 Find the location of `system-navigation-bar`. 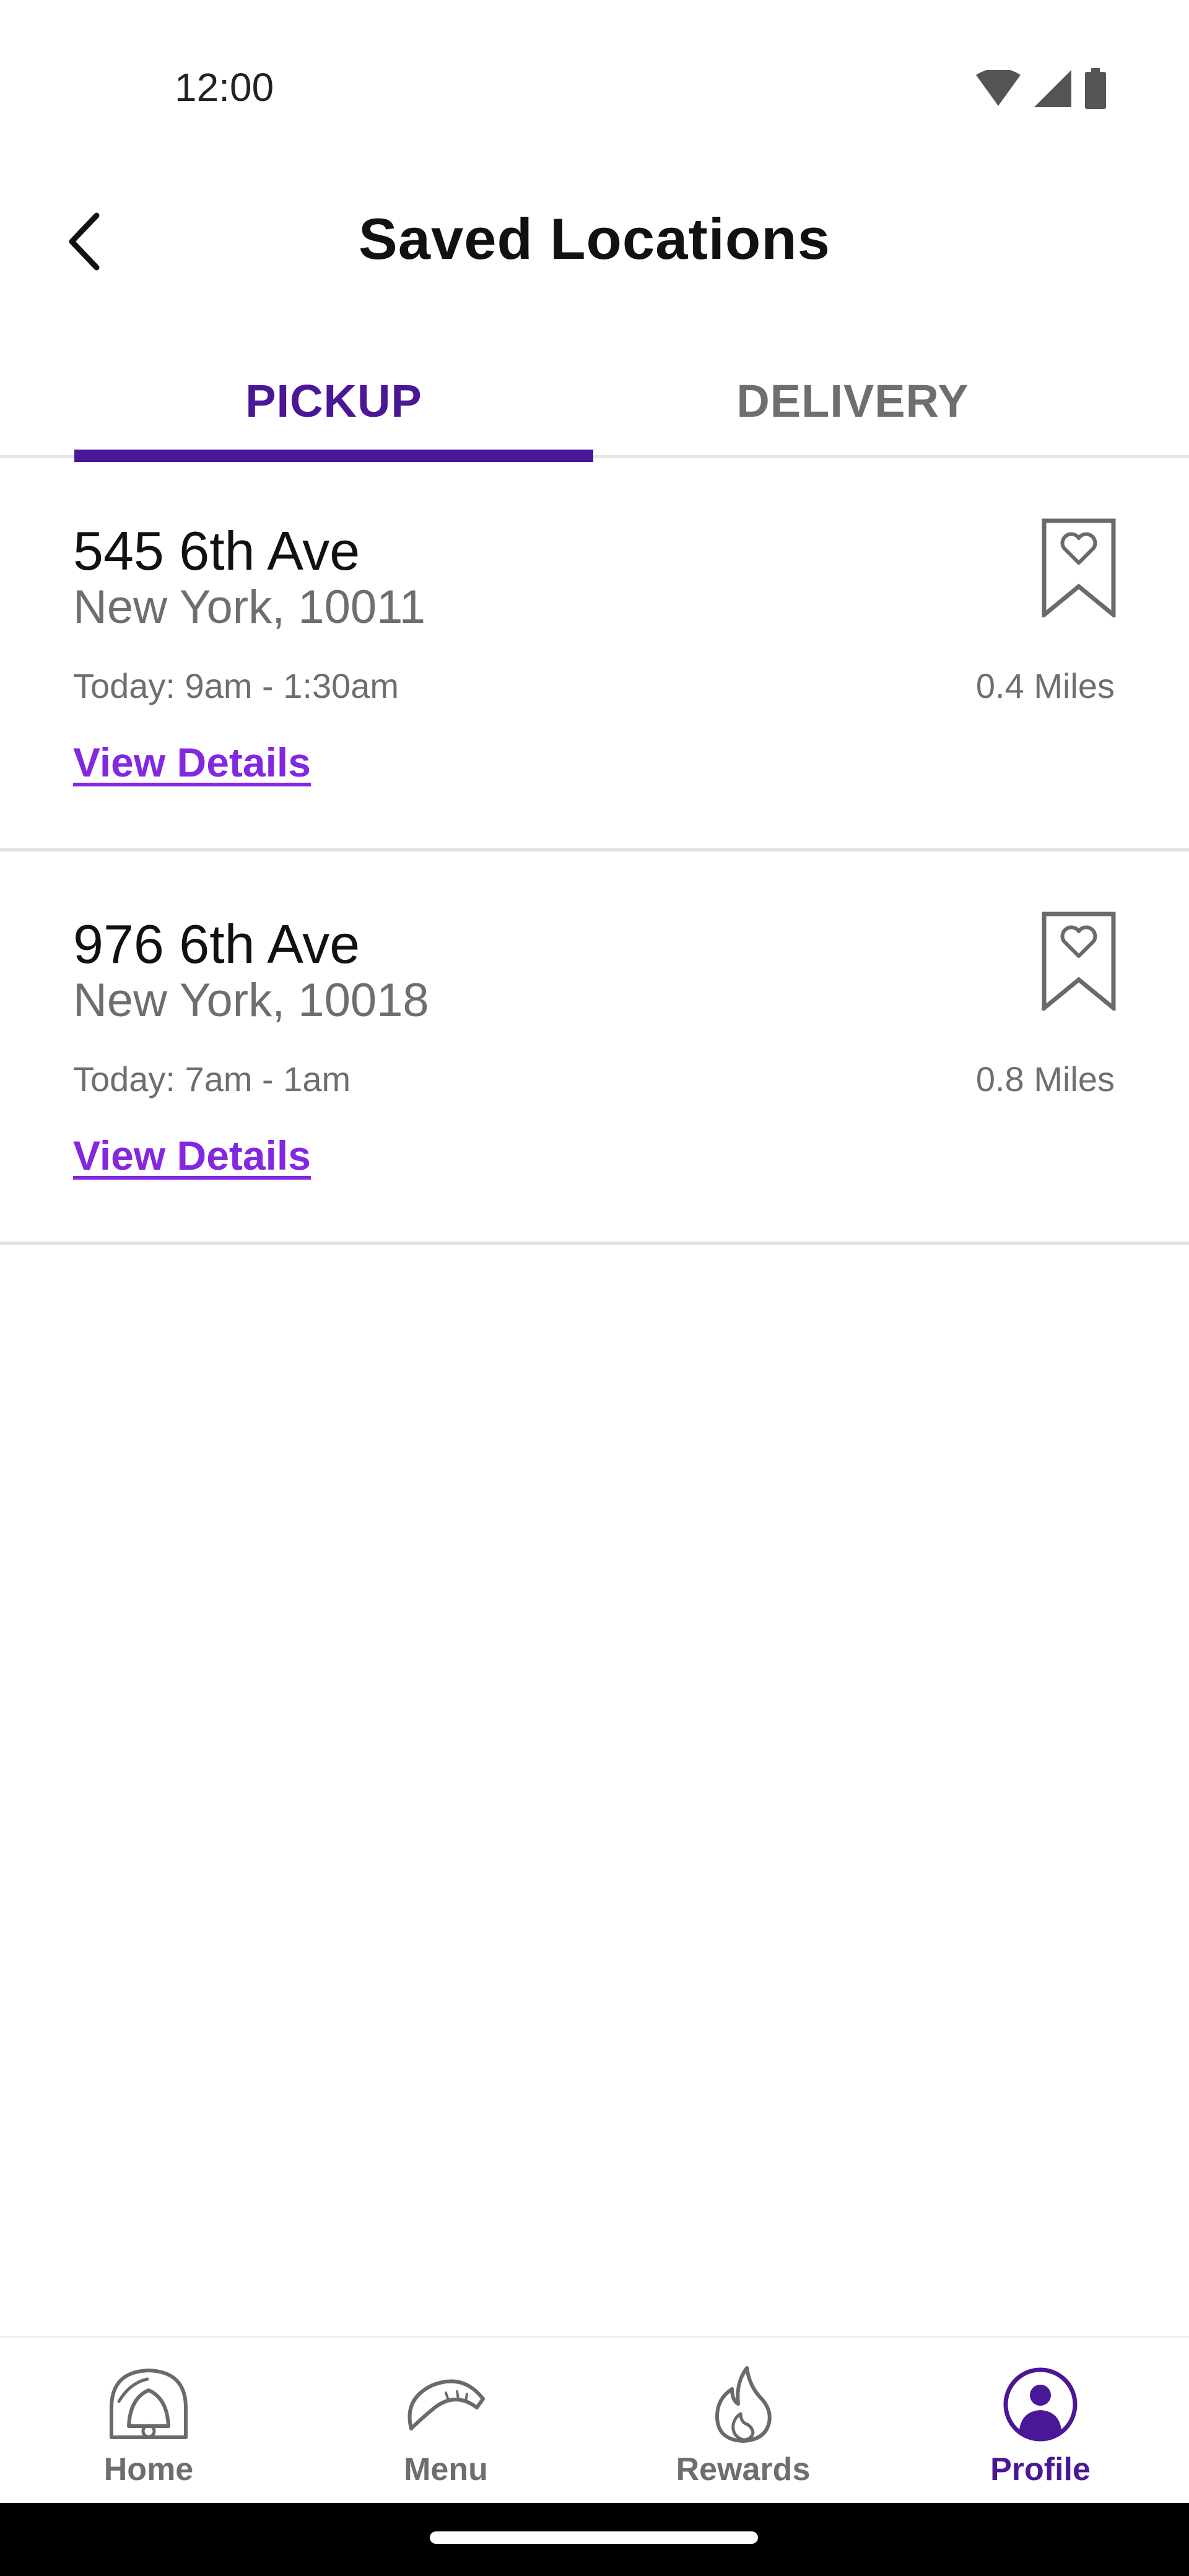

system-navigation-bar is located at coordinates (594, 2539).